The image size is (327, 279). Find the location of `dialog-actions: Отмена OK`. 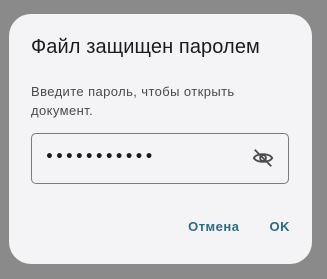

dialog-actions: Отмена OK is located at coordinates (239, 226).